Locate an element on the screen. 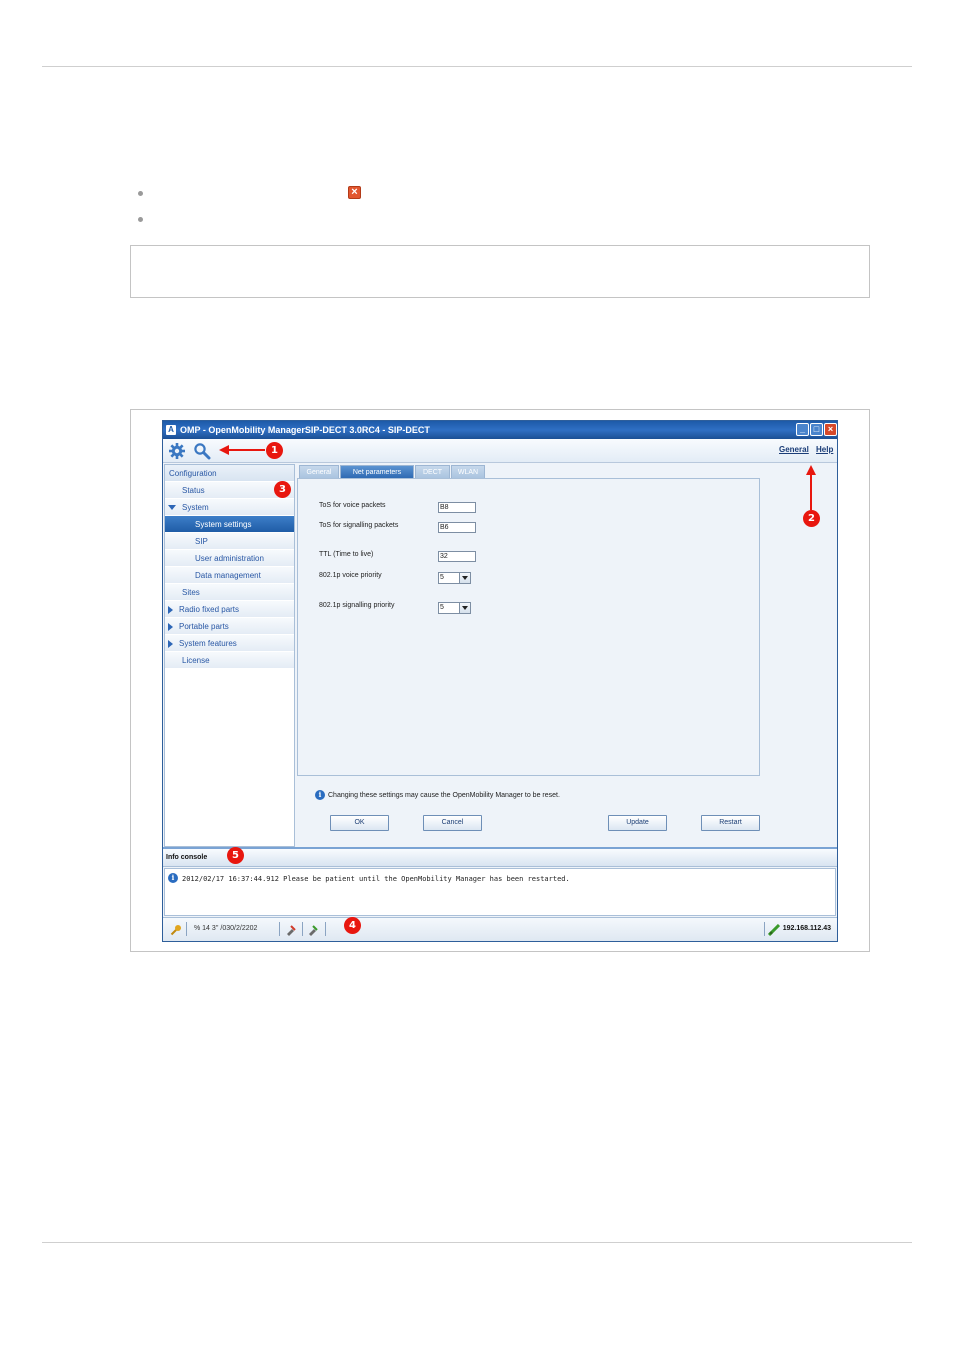 The height and width of the screenshot is (1350, 954). sidebar-item-system-settings: System settings is located at coordinates (229, 524).